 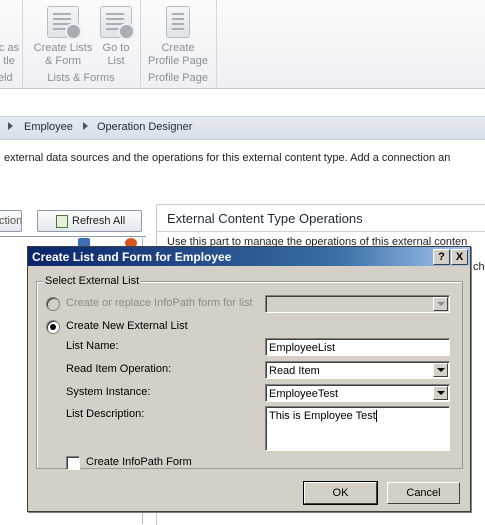 I want to click on create-lists-form-label2: & Form, so click(x=63, y=61).